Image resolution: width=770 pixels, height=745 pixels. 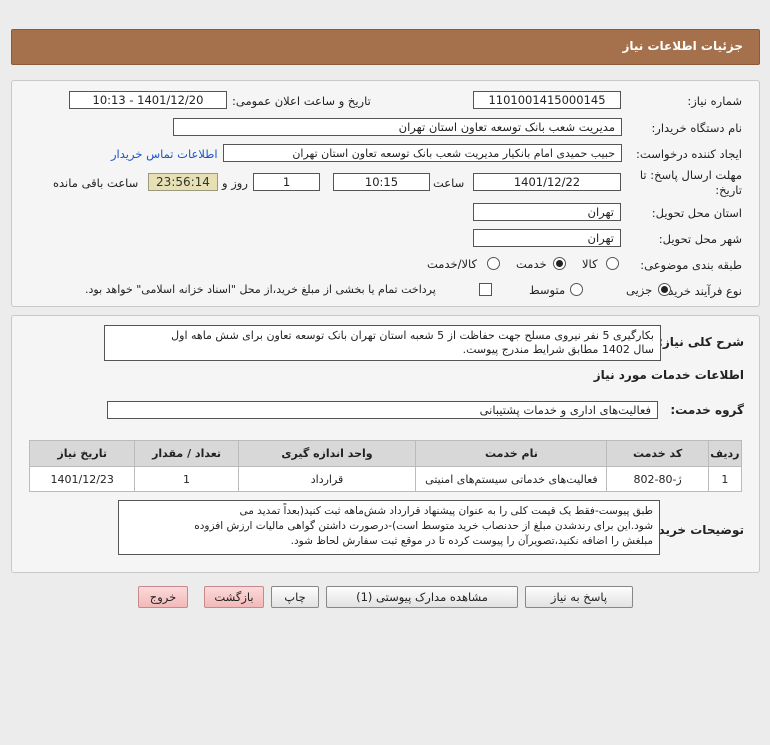 I want to click on process-radio-medium, so click(x=576, y=289).